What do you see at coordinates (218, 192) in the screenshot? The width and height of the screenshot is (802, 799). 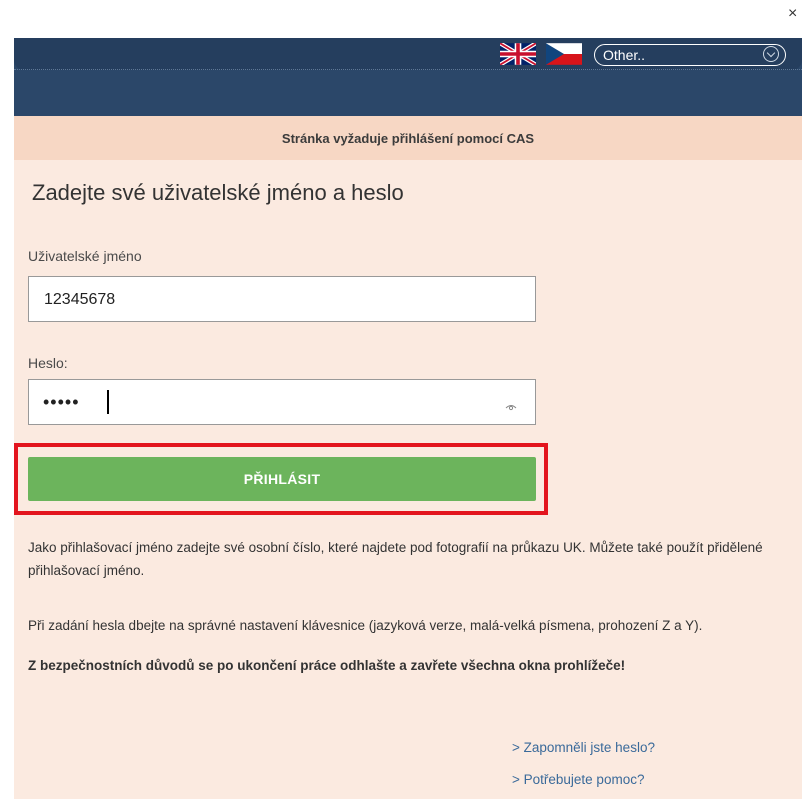 I see `form-title: Zadejte své uživatelské jméno a heslo` at bounding box center [218, 192].